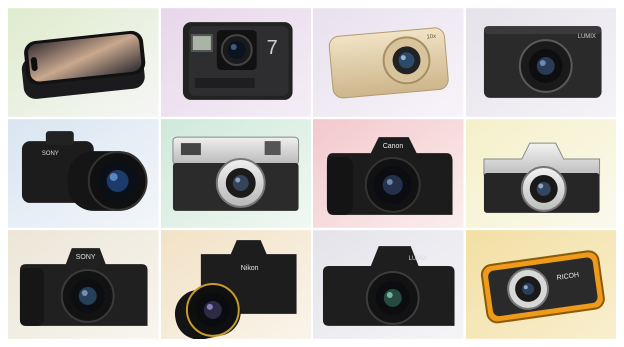 The height and width of the screenshot is (347, 624). I want to click on rugged-camera-tile: RICOH, so click(540, 284).